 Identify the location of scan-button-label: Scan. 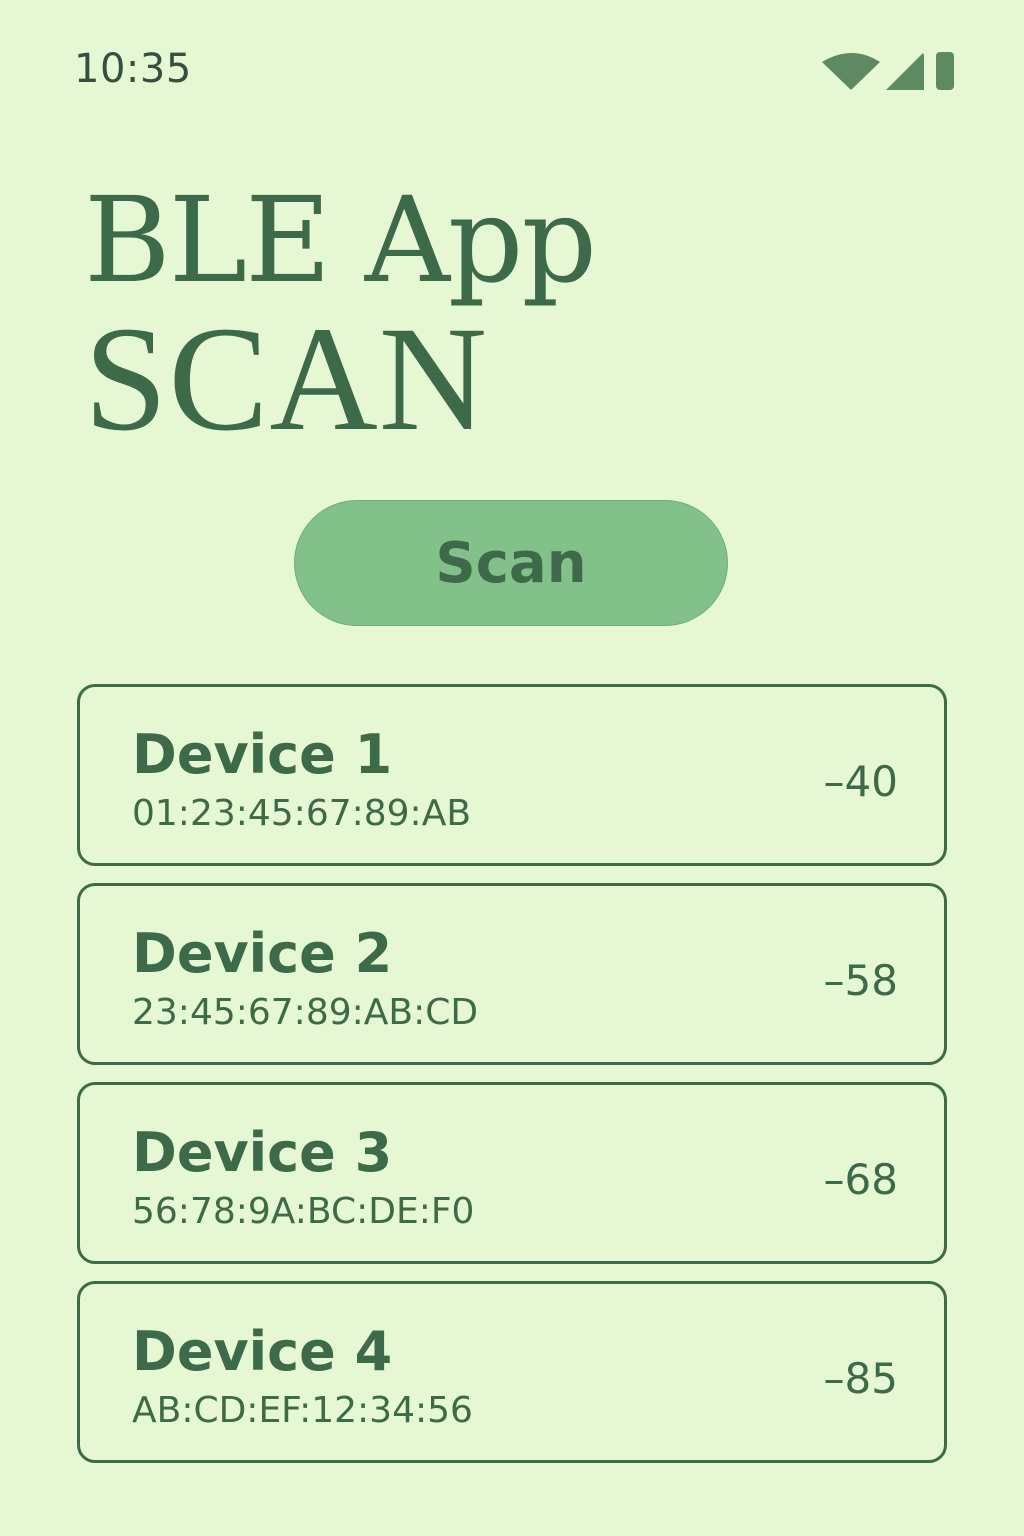
(511, 563).